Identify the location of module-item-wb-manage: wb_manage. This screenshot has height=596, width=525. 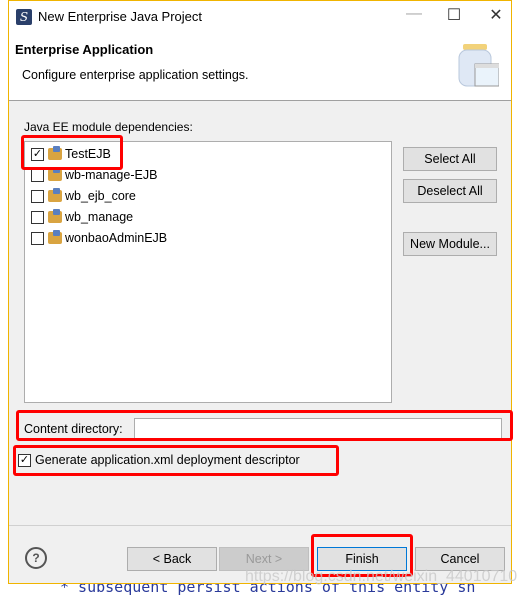
(82, 217).